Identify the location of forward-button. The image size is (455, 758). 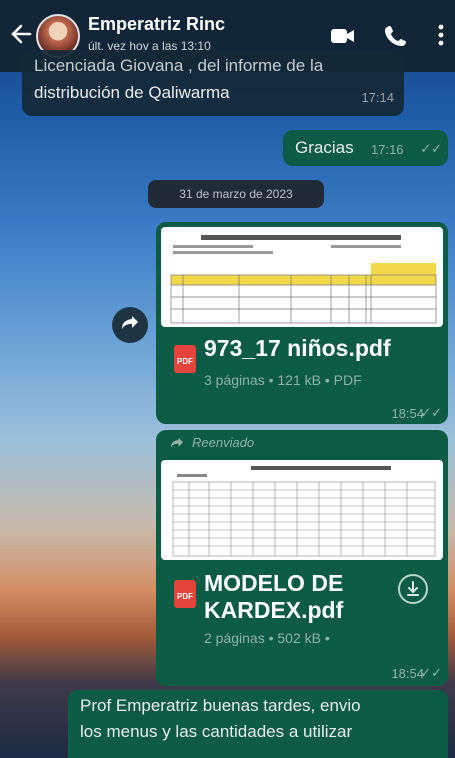
(130, 325).